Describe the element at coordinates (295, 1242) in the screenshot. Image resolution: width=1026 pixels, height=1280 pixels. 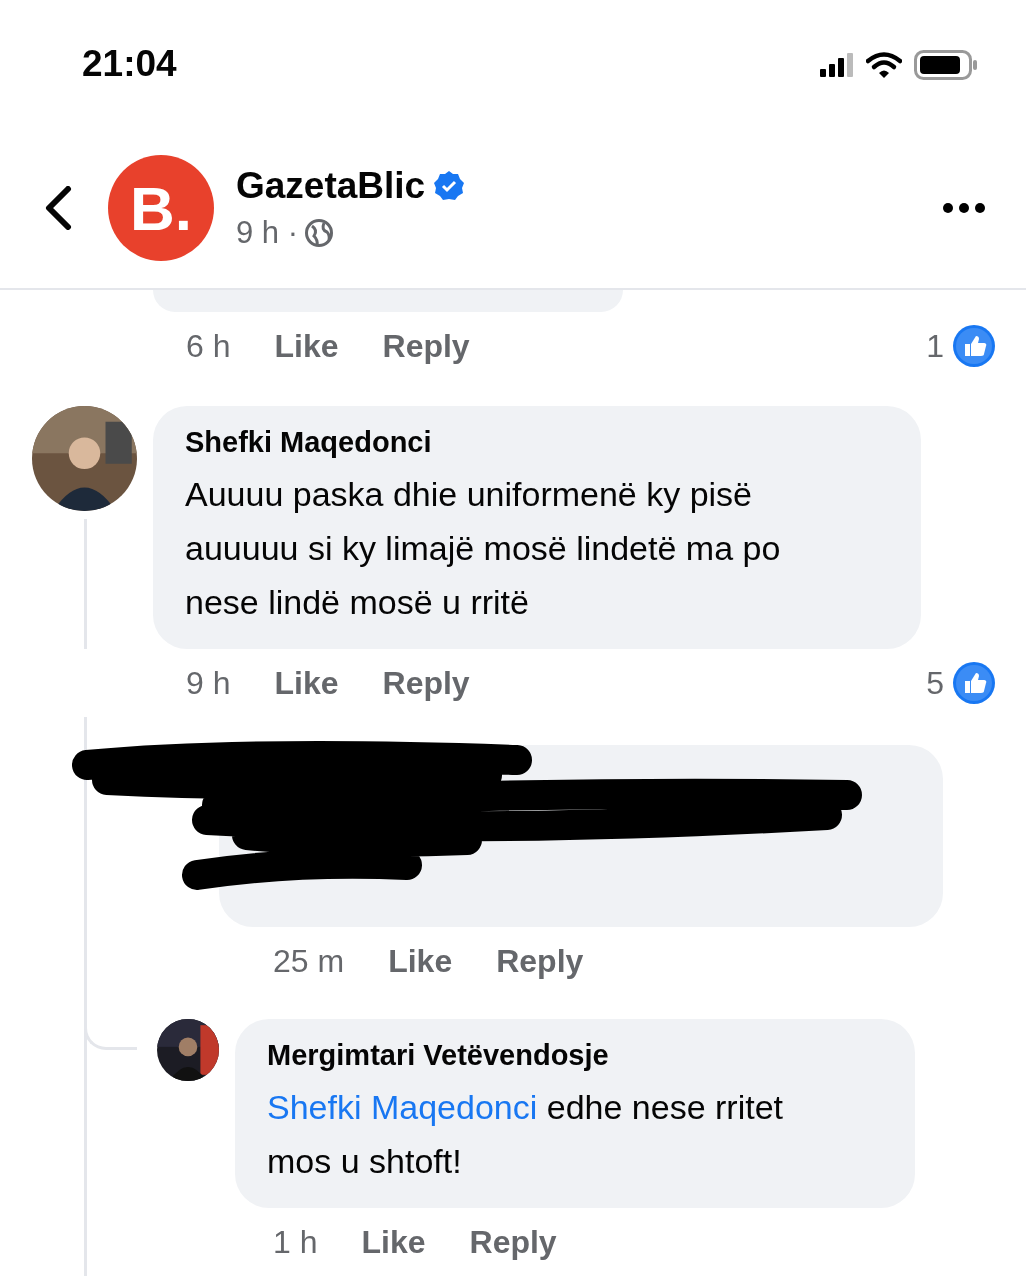
I see `comment-time: 1 h` at that location.